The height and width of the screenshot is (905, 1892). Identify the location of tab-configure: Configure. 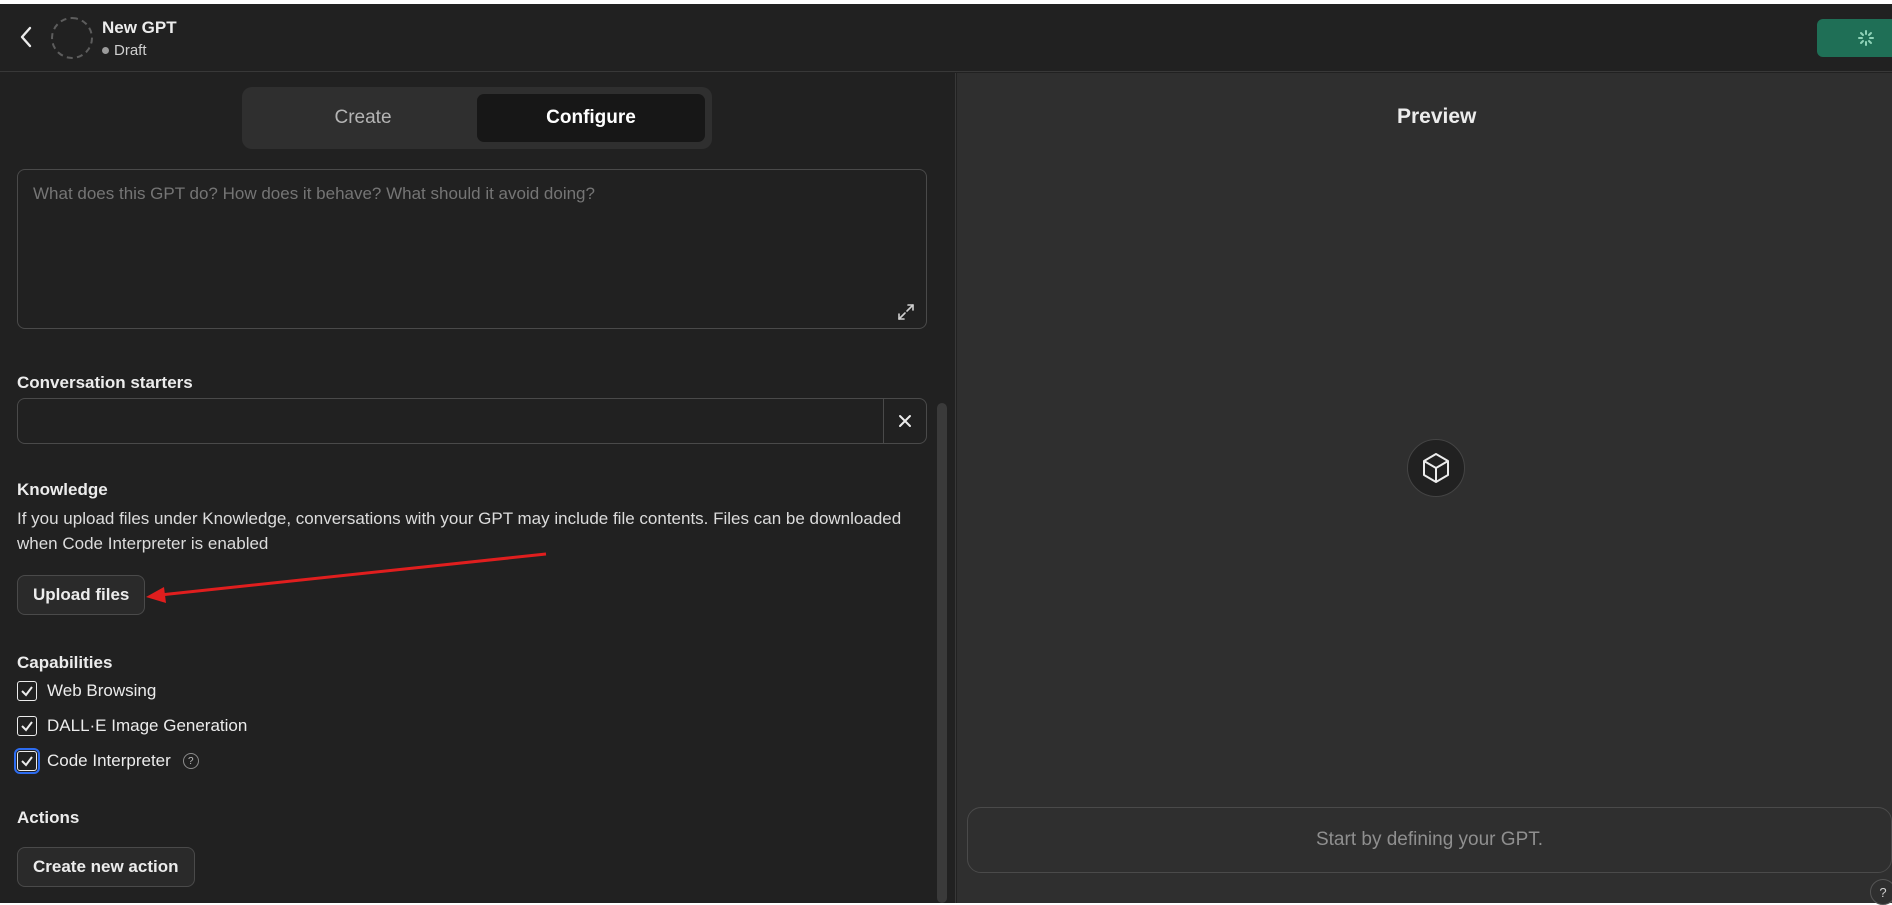
(591, 118).